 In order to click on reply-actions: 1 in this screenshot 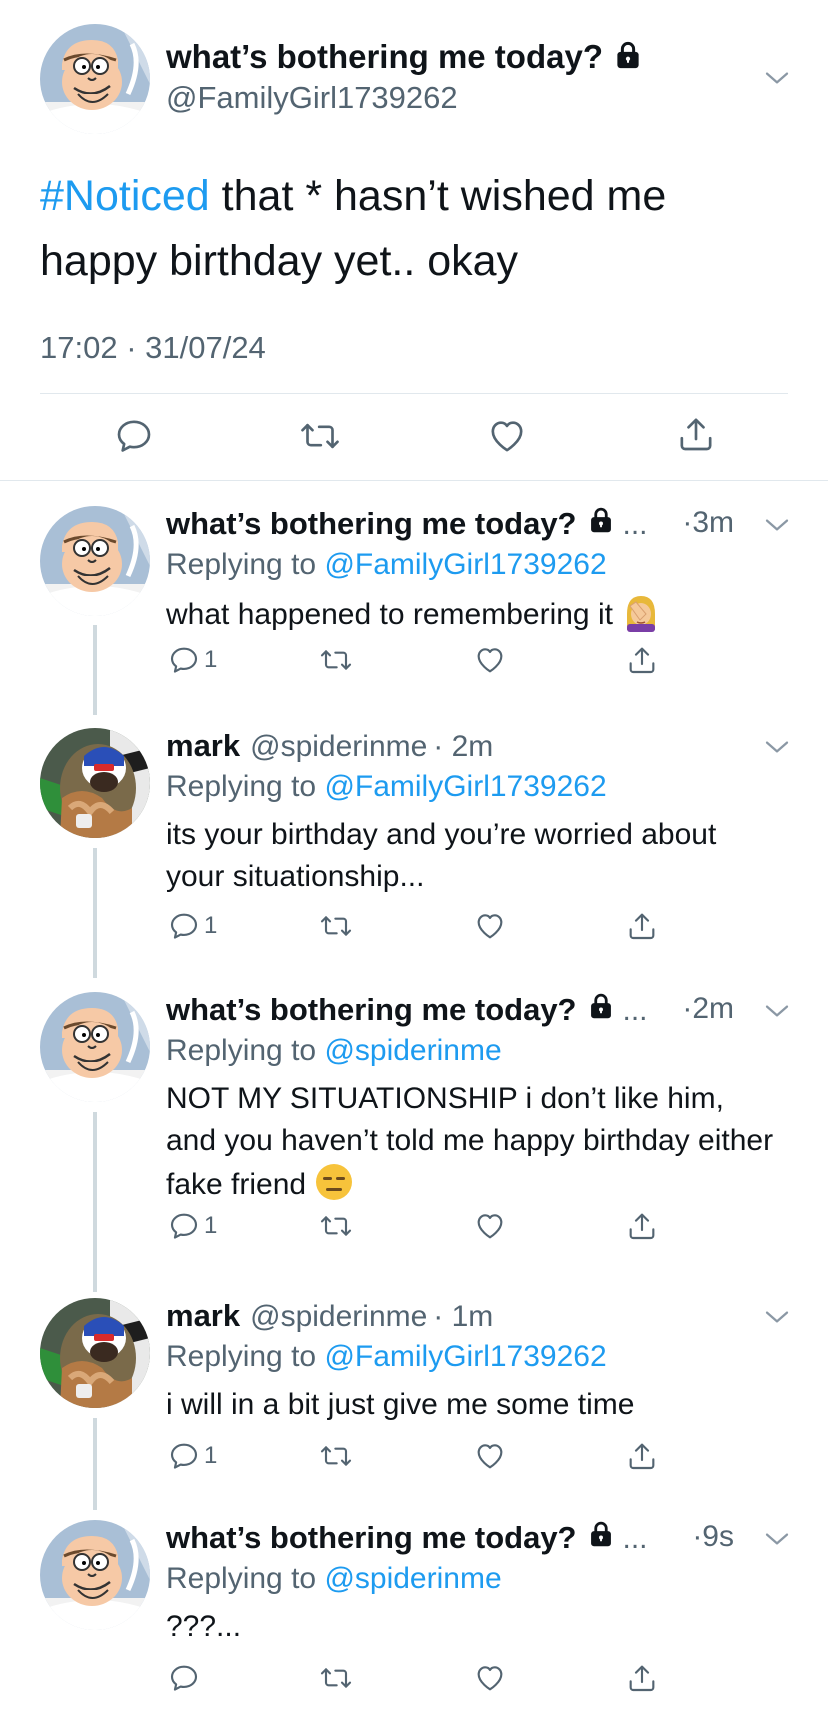, I will do `click(414, 664)`.